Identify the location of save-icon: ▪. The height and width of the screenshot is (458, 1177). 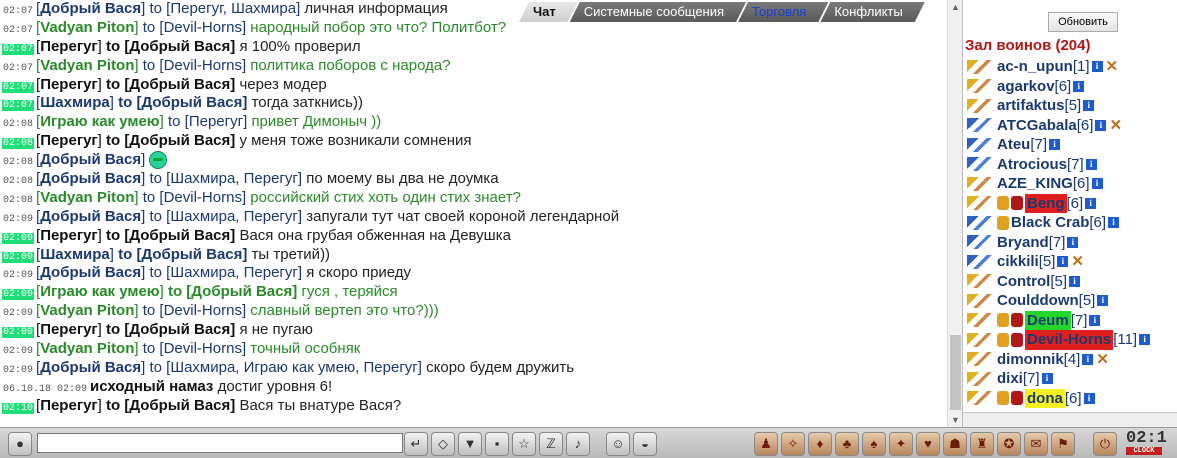
(497, 444).